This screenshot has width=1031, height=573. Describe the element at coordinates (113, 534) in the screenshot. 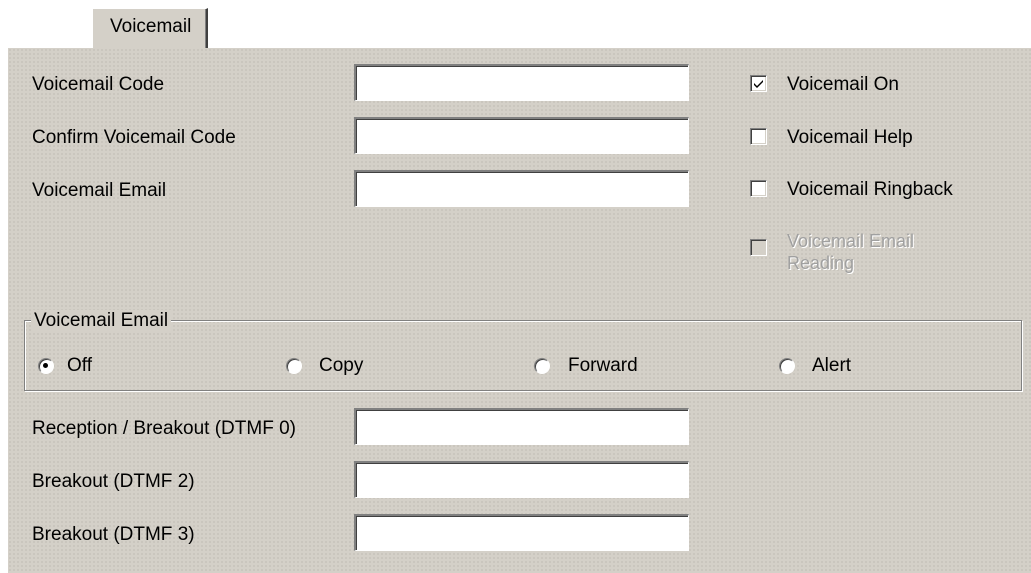

I see `breakout-dtmf3-label: Breakout (DTMF 3)` at that location.